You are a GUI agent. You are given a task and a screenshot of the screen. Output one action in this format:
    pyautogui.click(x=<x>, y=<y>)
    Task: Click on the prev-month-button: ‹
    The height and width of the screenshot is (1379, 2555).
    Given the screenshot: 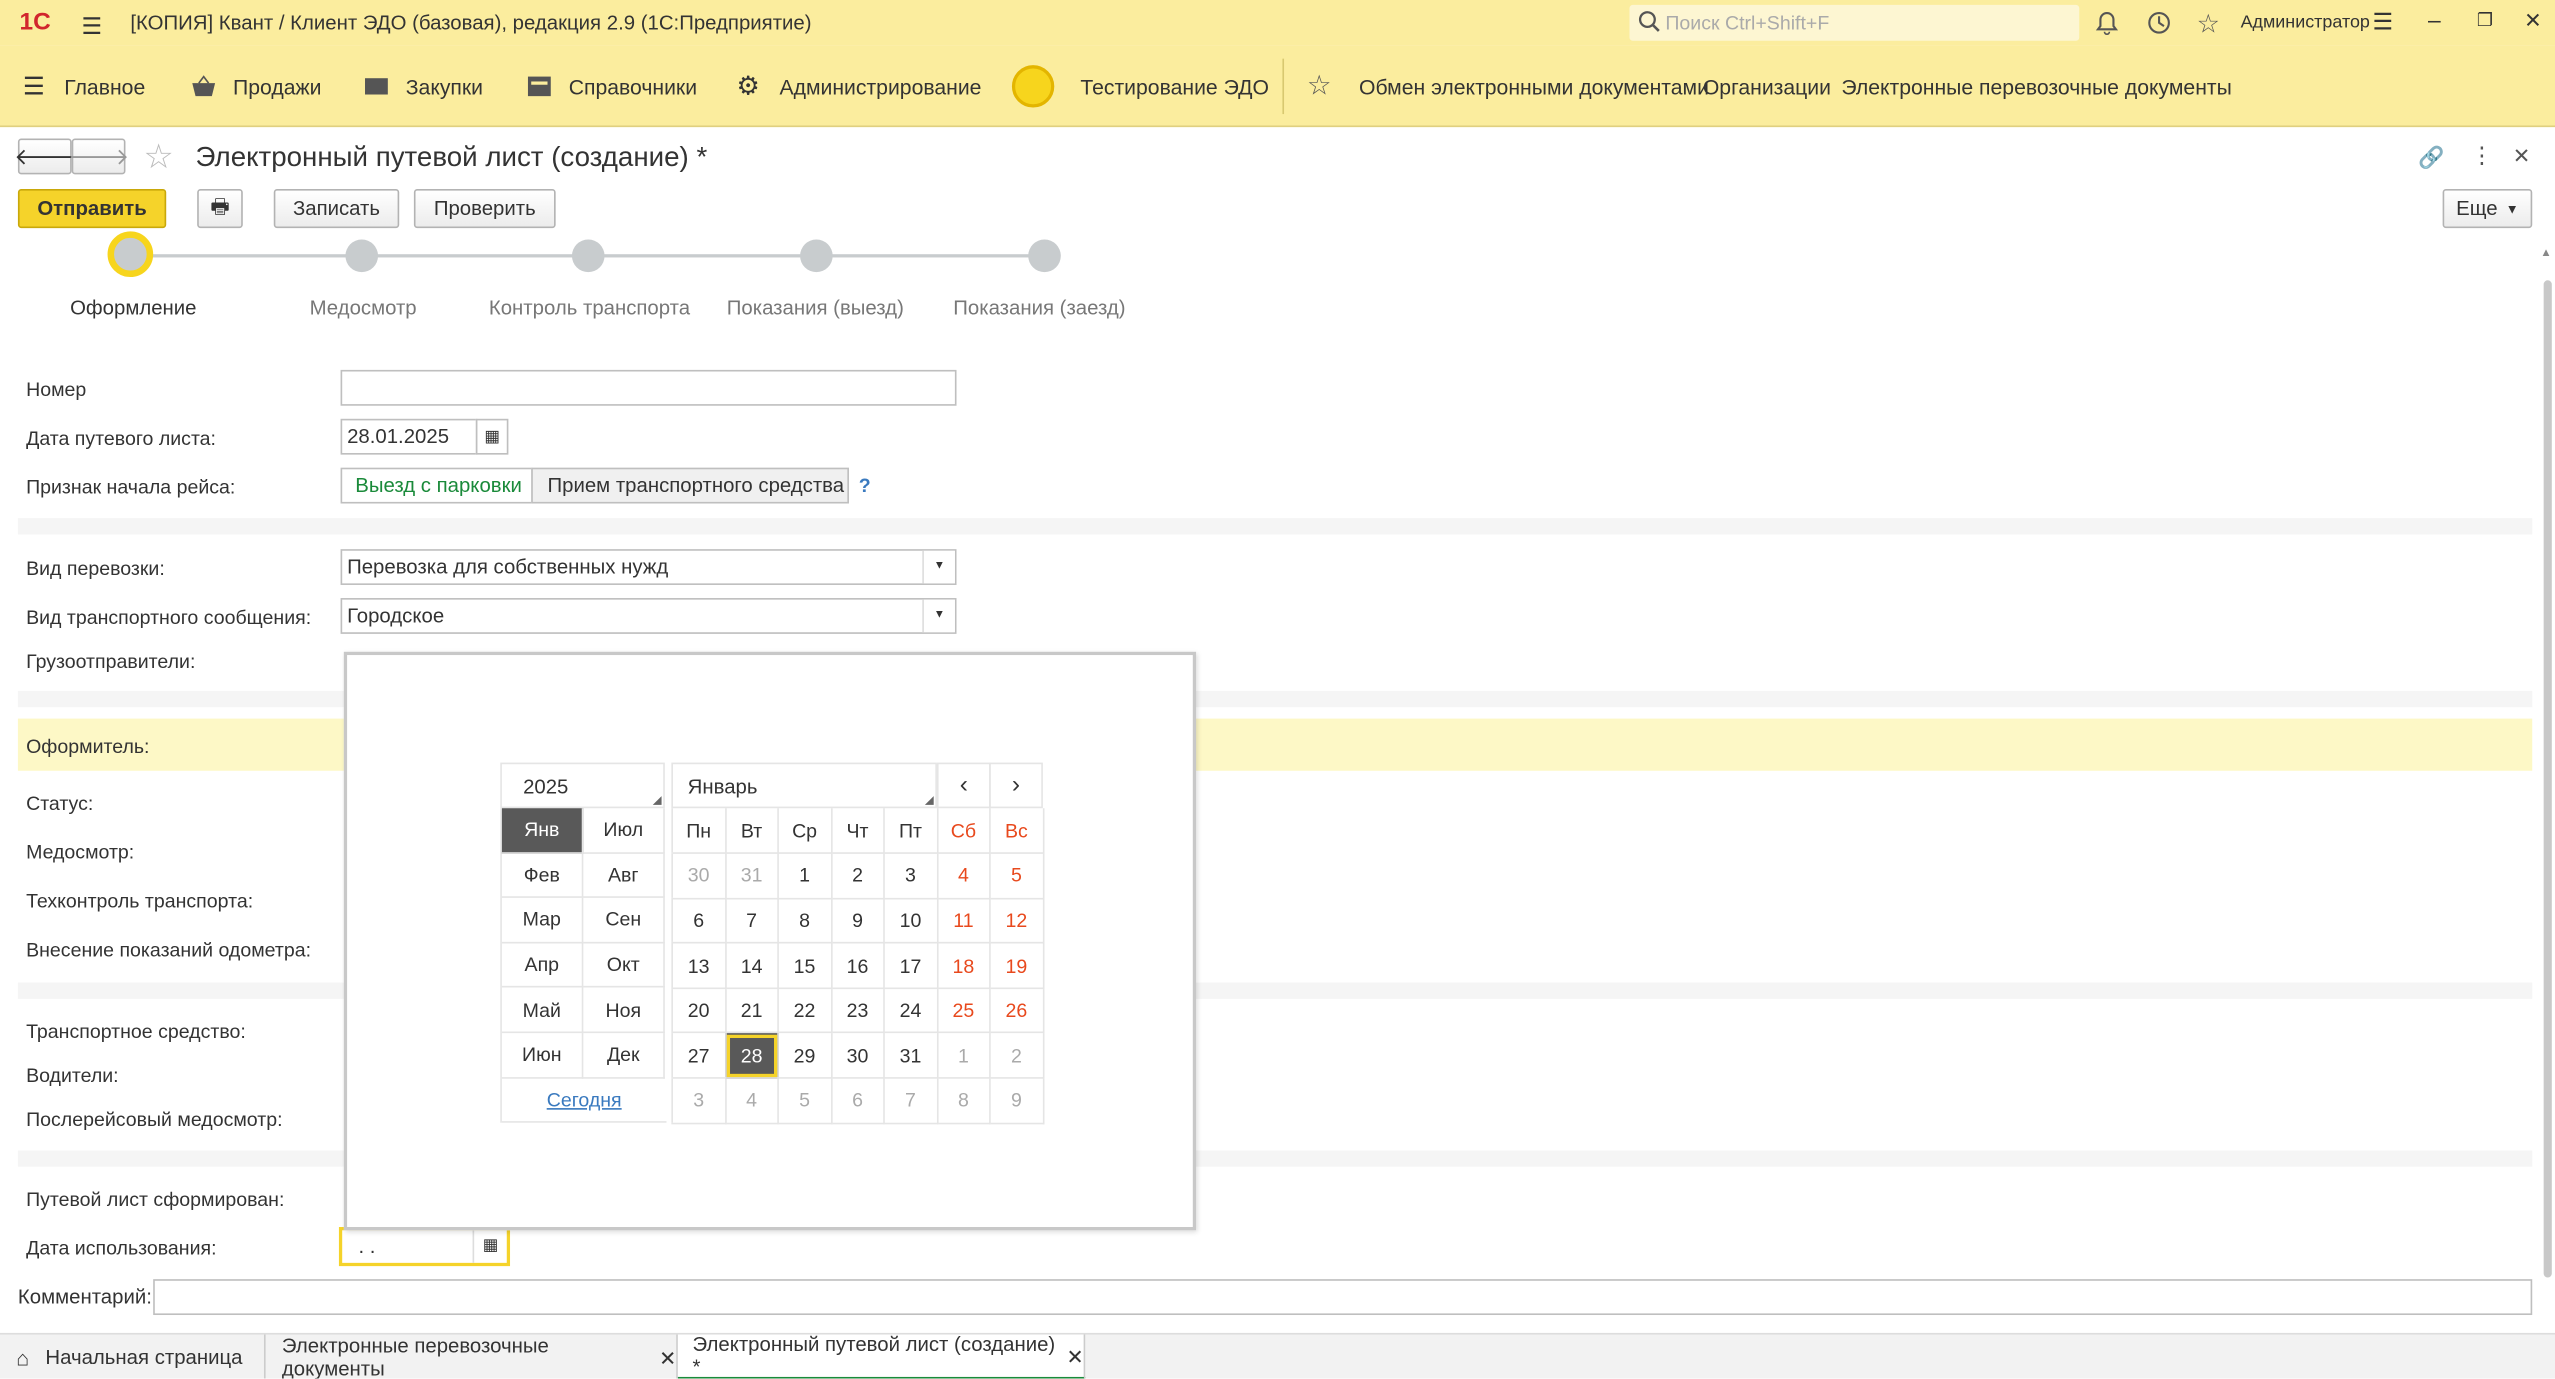 What is the action you would take?
    pyautogui.click(x=963, y=785)
    